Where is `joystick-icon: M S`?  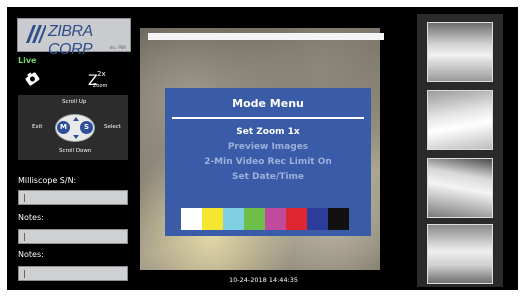 joystick-icon: M S is located at coordinates (75, 128).